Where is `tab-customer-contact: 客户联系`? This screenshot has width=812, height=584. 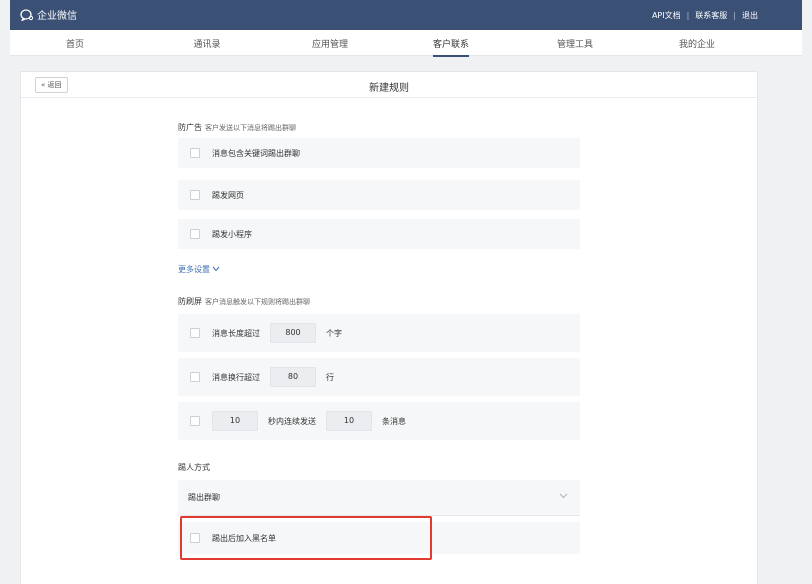
tab-customer-contact: 客户联系 is located at coordinates (451, 47).